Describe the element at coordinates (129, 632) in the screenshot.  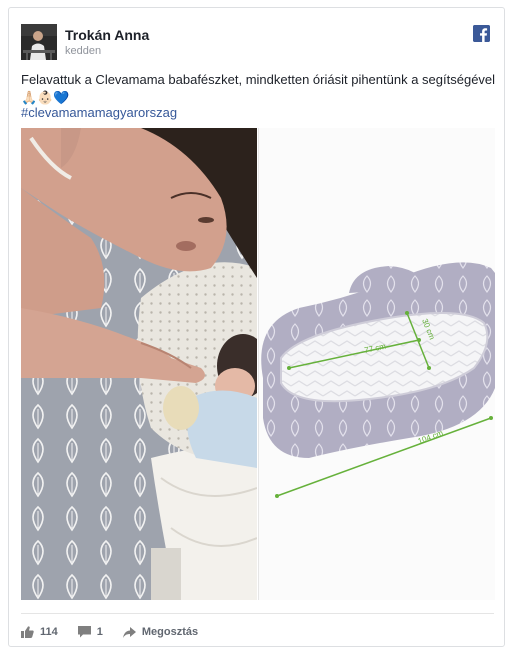
I see `share-icon` at that location.